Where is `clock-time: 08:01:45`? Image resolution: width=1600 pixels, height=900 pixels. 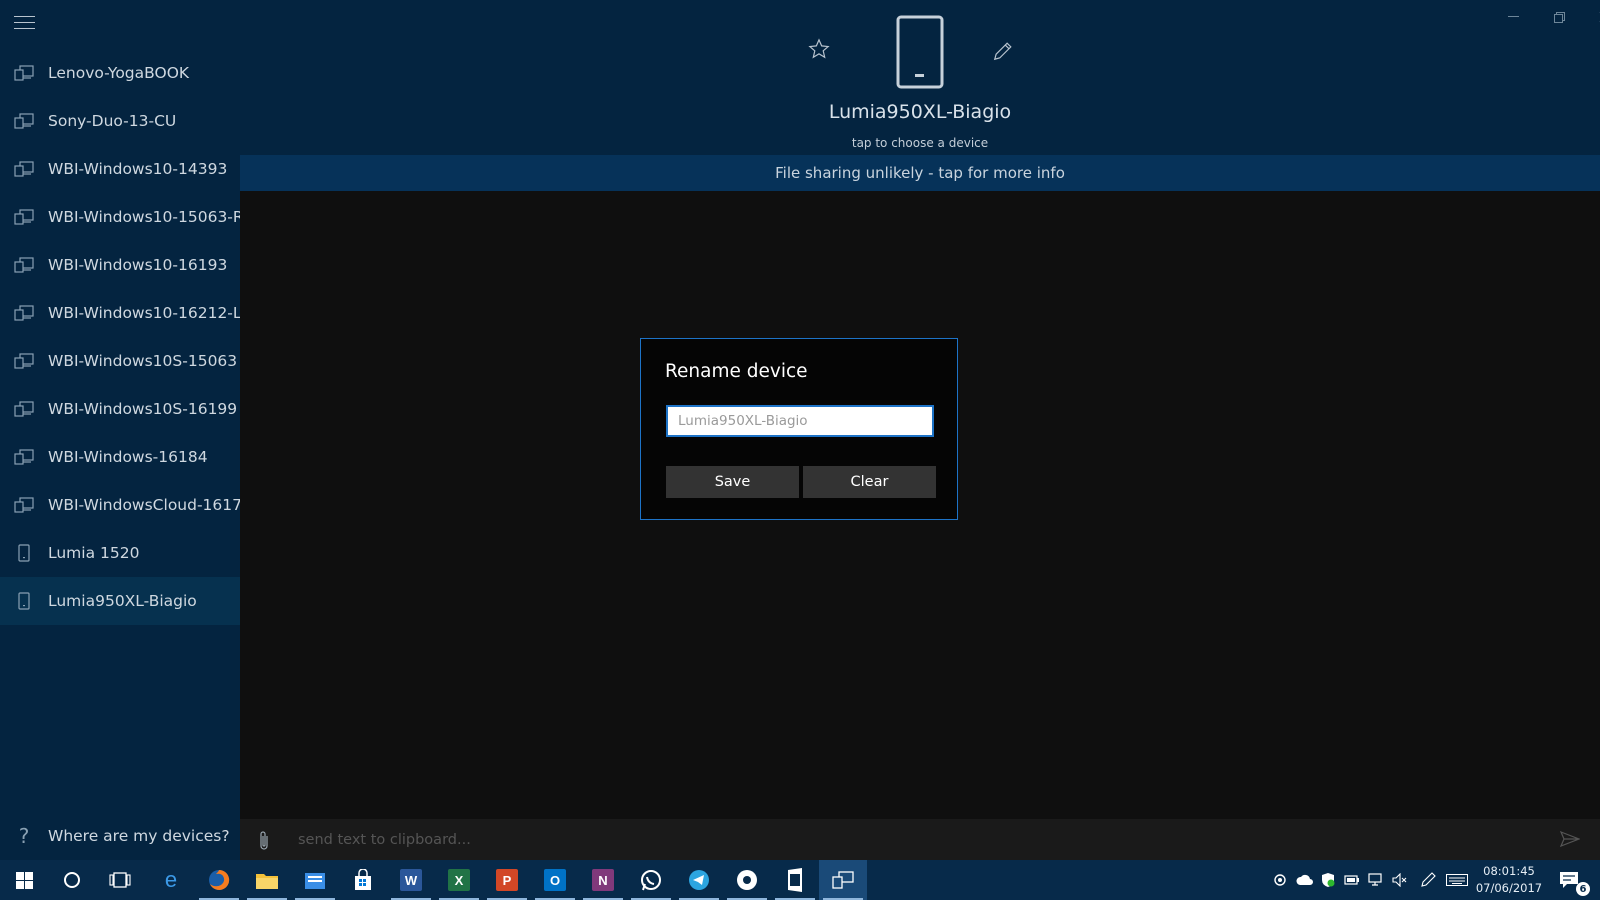 clock-time: 08:01:45 is located at coordinates (1509, 871).